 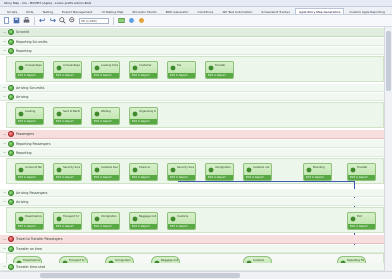 What do you see at coordinates (113, 11) in the screenshot?
I see `tab-ui-testing: UI Testing Map` at bounding box center [113, 11].